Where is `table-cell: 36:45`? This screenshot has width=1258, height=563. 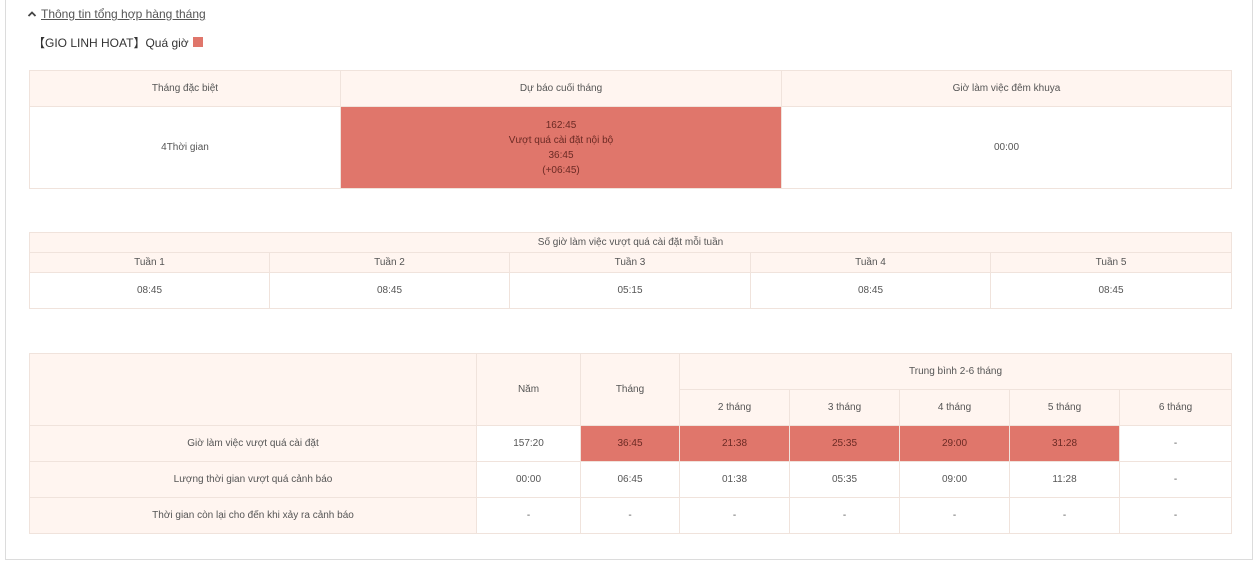
table-cell: 36:45 is located at coordinates (630, 443).